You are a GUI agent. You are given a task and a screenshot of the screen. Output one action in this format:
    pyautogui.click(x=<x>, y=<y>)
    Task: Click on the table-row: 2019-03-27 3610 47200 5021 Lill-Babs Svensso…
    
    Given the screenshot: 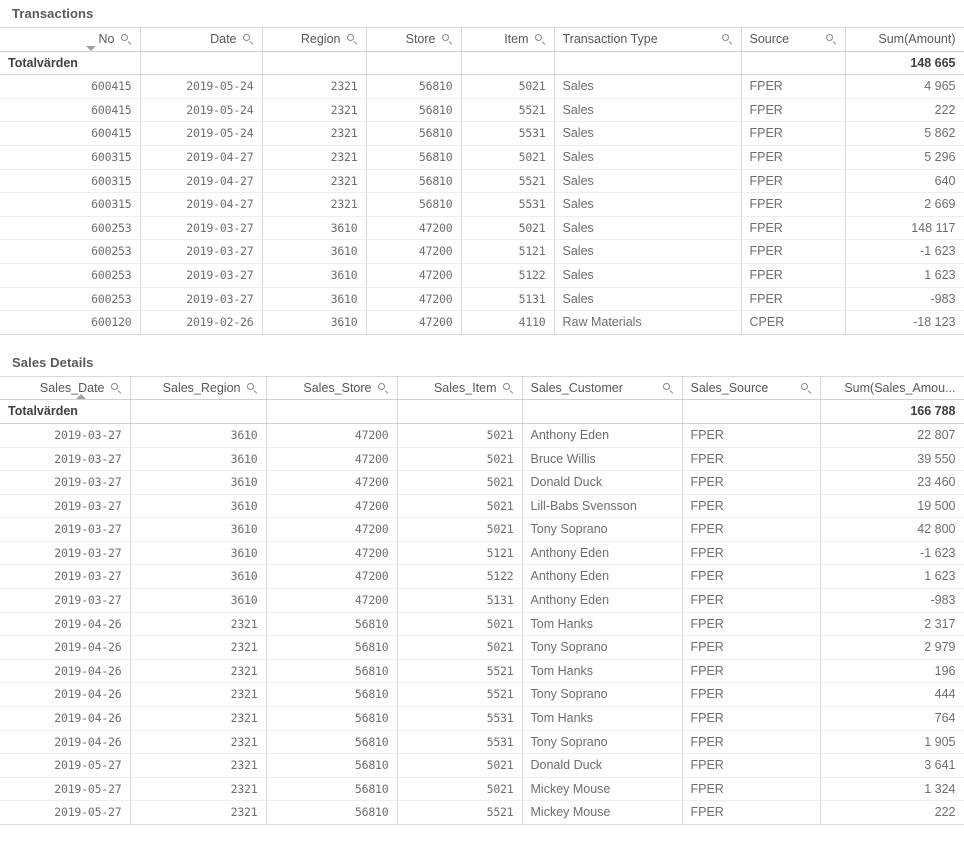 What is the action you would take?
    pyautogui.click(x=482, y=506)
    